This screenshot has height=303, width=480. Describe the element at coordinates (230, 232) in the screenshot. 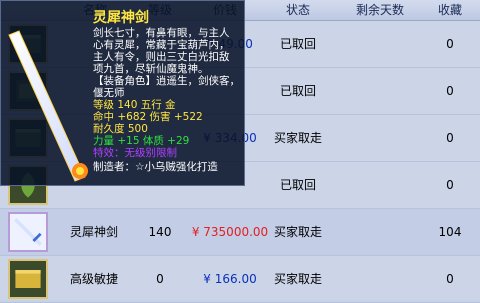

I see `item-price: ¥ 735000.00` at that location.